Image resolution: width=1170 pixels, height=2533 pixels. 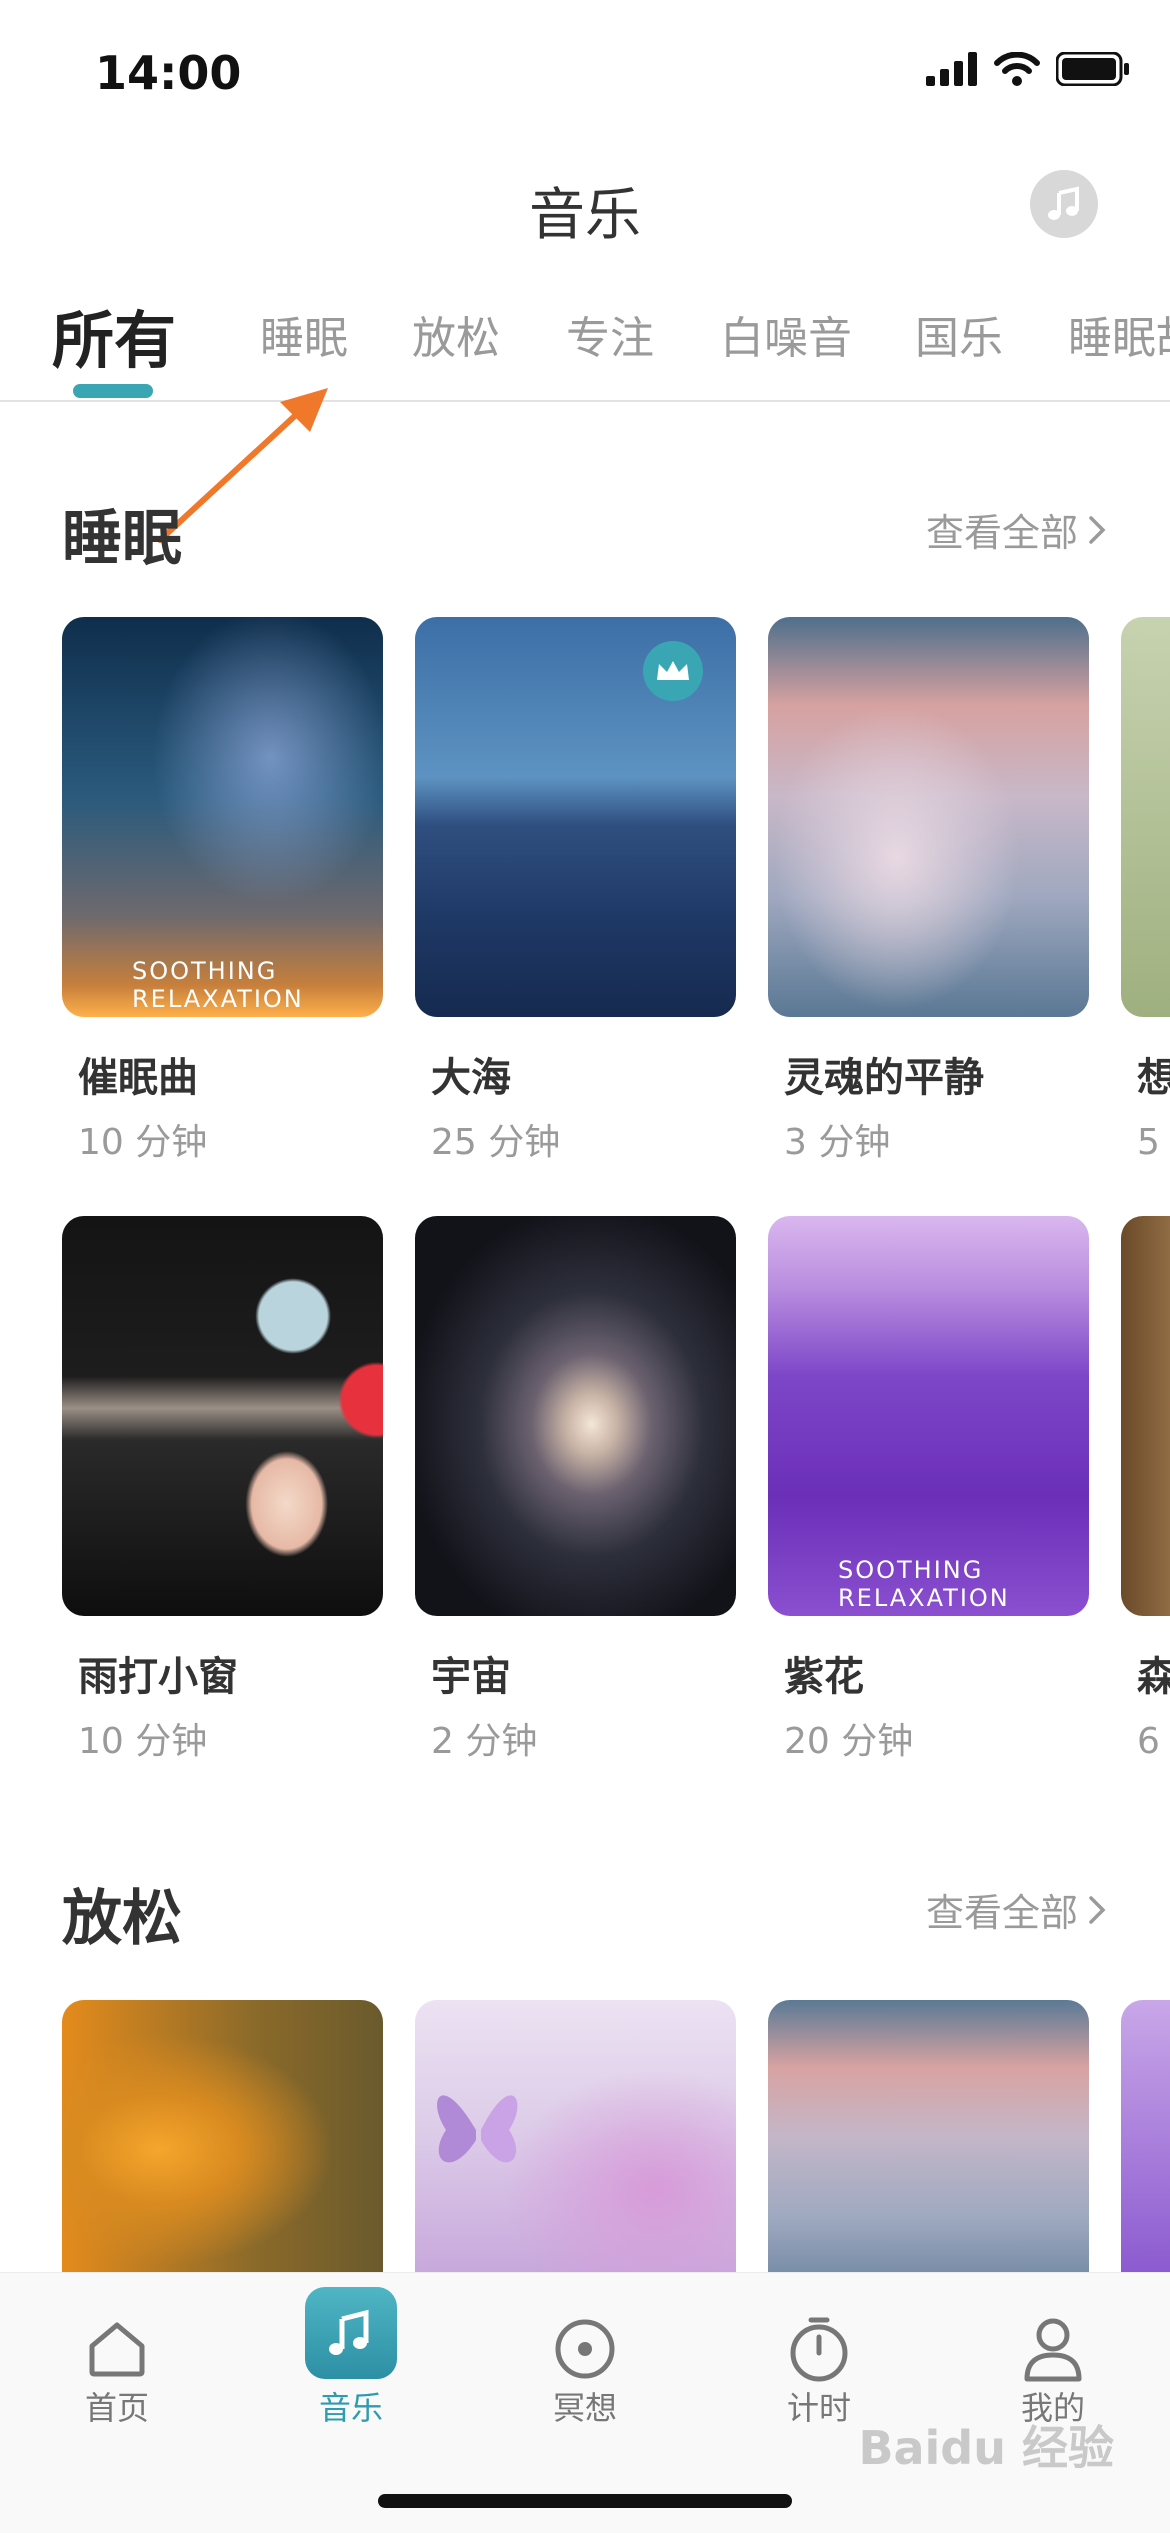 I want to click on watermark: Baidu 经验, so click(x=986, y=2448).